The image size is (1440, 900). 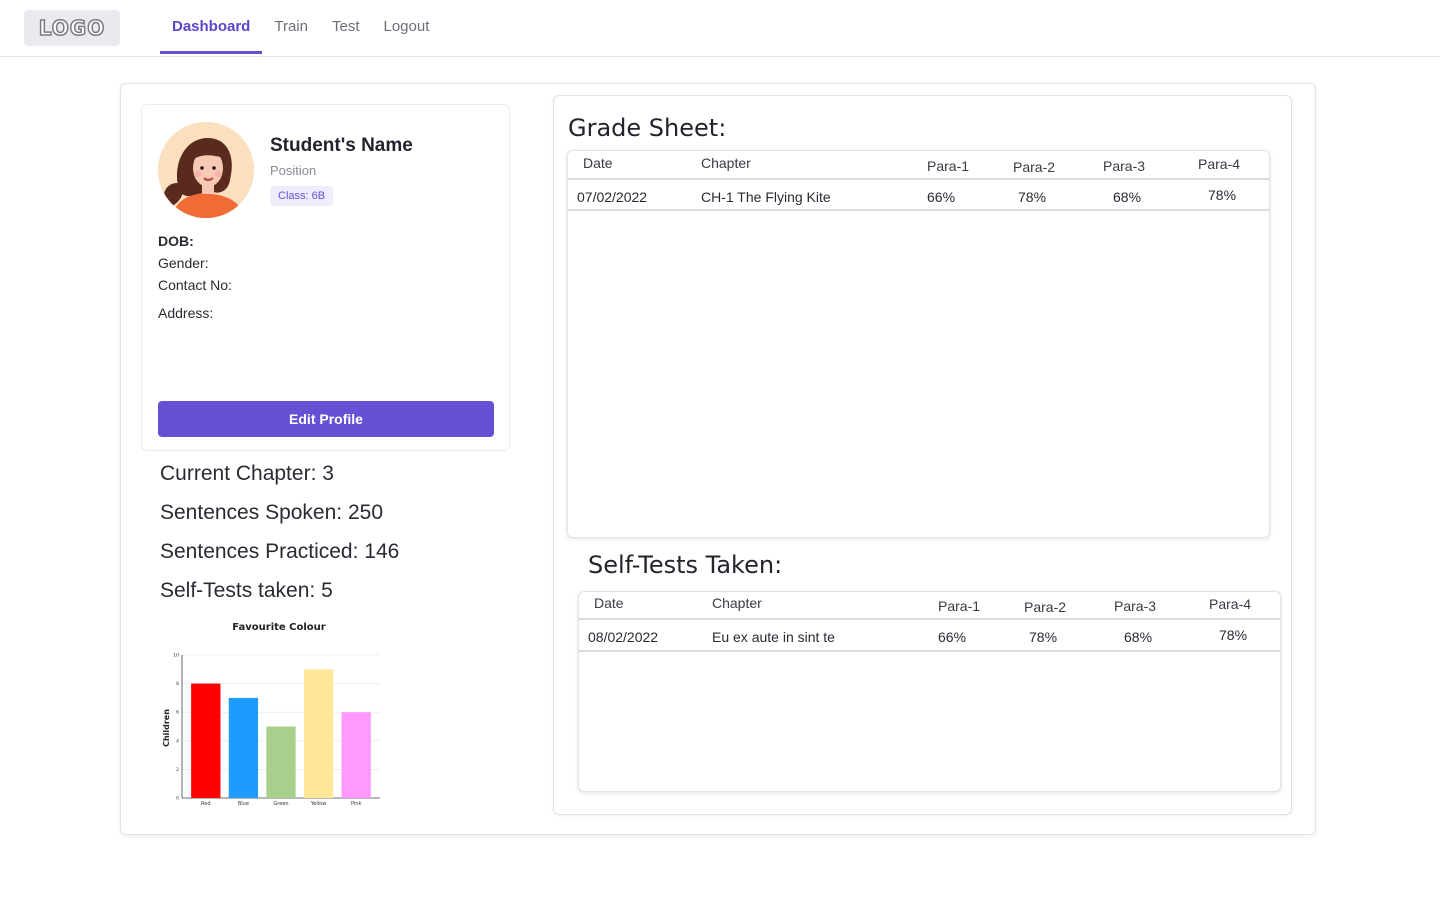 What do you see at coordinates (647, 128) in the screenshot?
I see `grade-sheet-title: Grade Sheet:` at bounding box center [647, 128].